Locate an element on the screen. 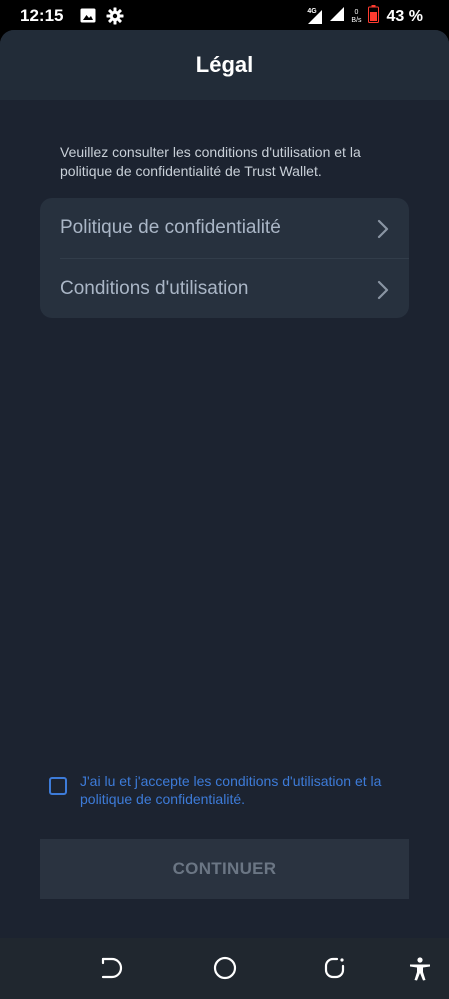 Image resolution: width=449 pixels, height=999 pixels. home-icon is located at coordinates (225, 970).